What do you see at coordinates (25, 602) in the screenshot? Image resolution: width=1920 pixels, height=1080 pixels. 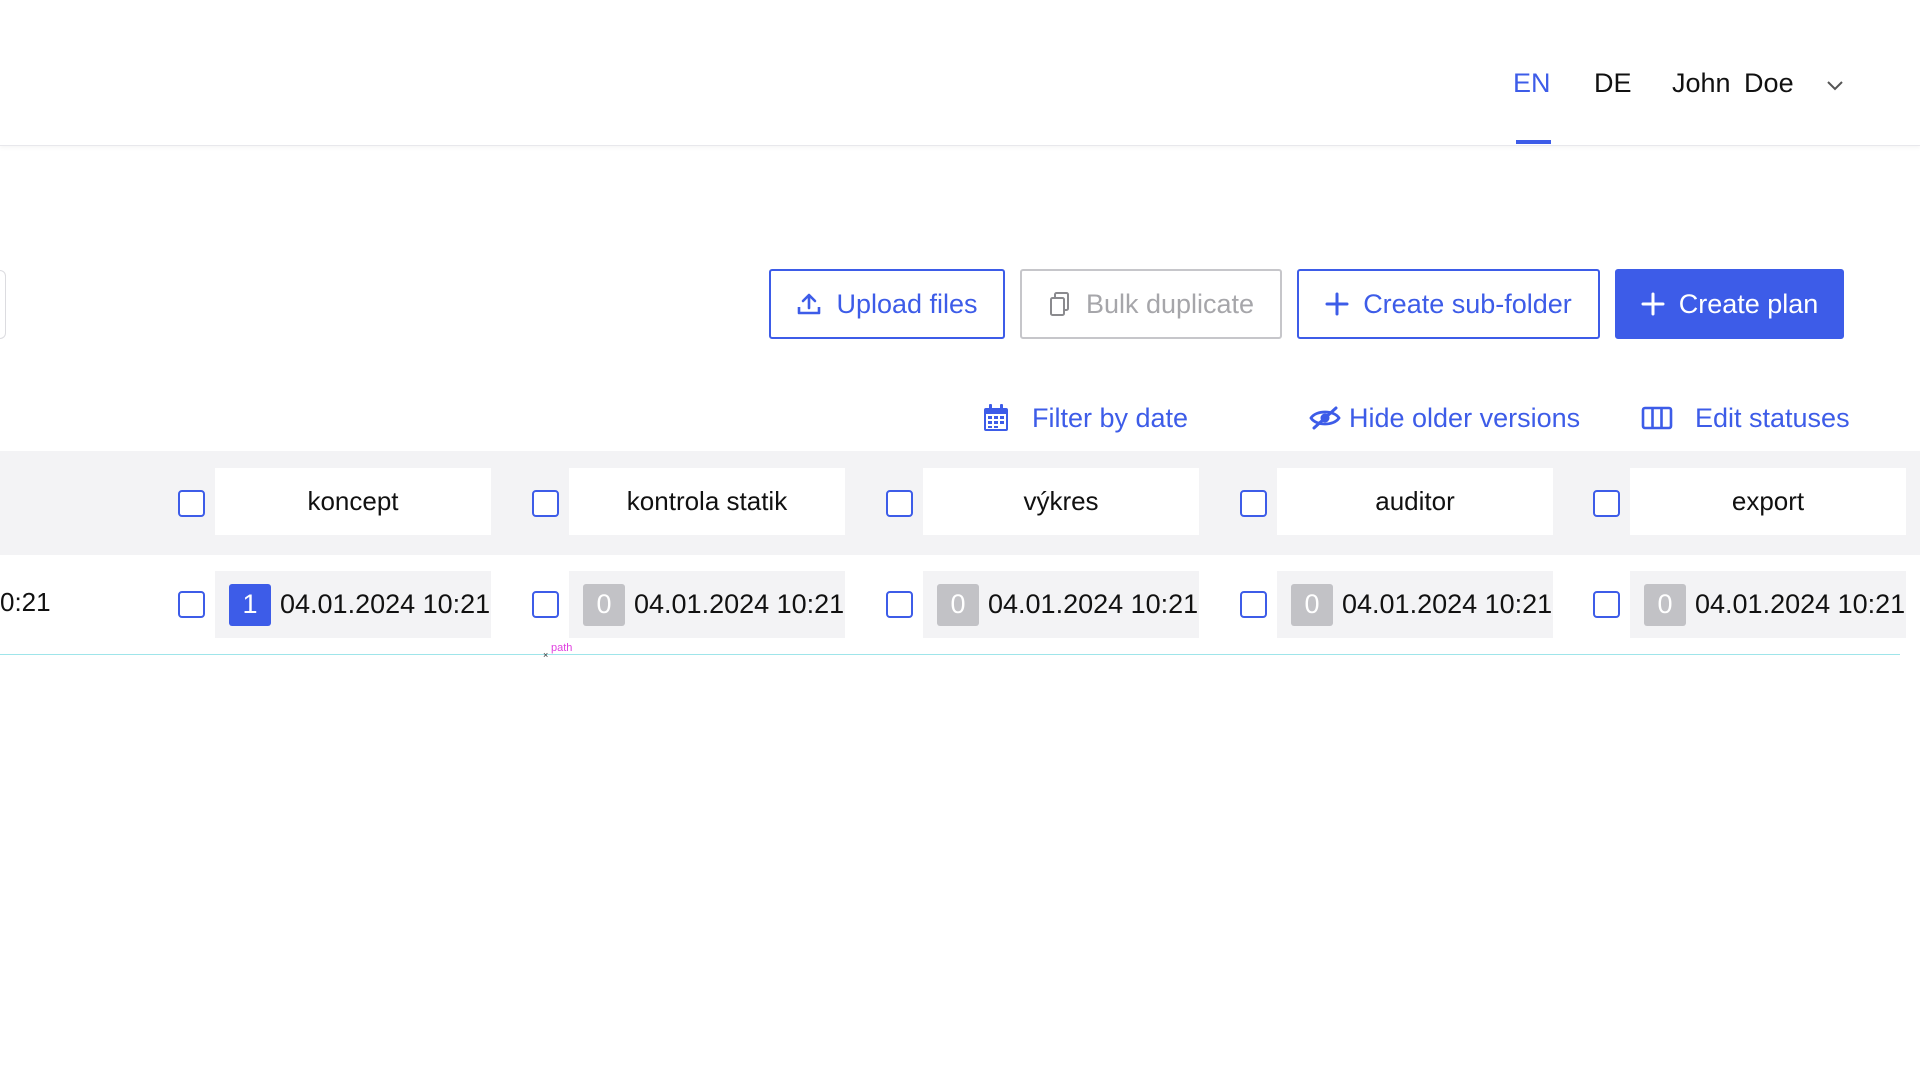 I see `row-date-partial: 0:21` at bounding box center [25, 602].